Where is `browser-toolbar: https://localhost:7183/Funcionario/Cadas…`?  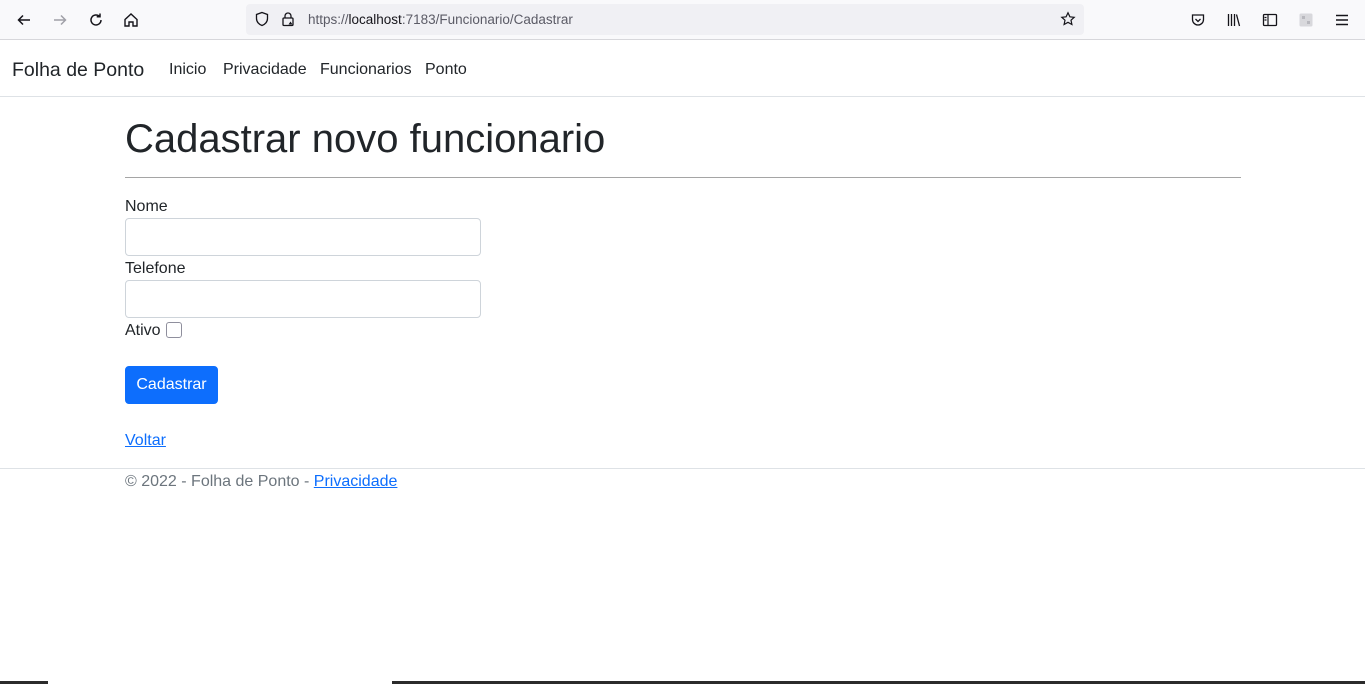 browser-toolbar: https://localhost:7183/Funcionario/Cadas… is located at coordinates (682, 20).